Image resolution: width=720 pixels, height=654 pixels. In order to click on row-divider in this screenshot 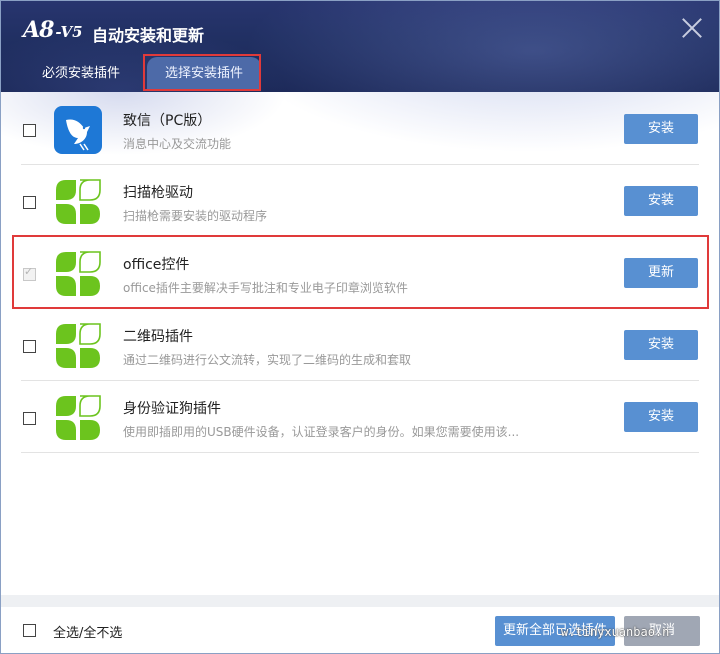, I will do `click(360, 452)`.